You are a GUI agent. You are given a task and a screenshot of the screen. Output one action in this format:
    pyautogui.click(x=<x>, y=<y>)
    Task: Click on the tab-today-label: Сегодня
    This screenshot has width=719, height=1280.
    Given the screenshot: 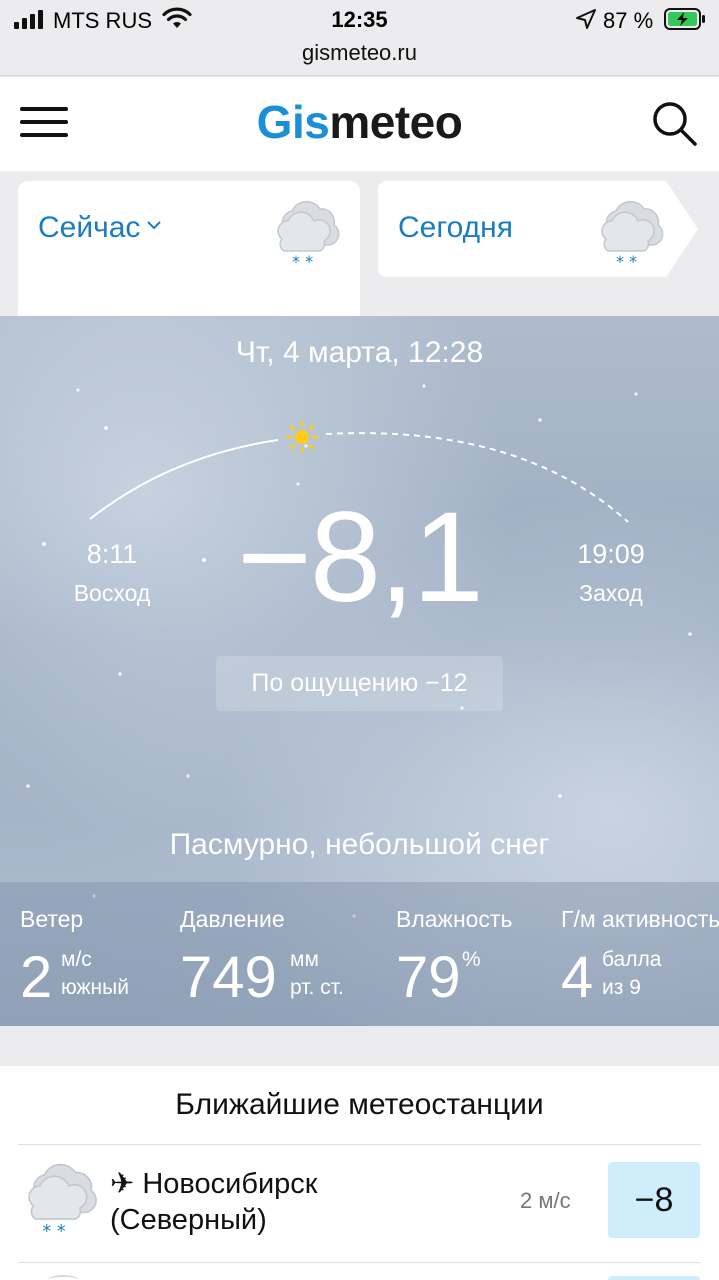 What is the action you would take?
    pyautogui.click(x=455, y=227)
    